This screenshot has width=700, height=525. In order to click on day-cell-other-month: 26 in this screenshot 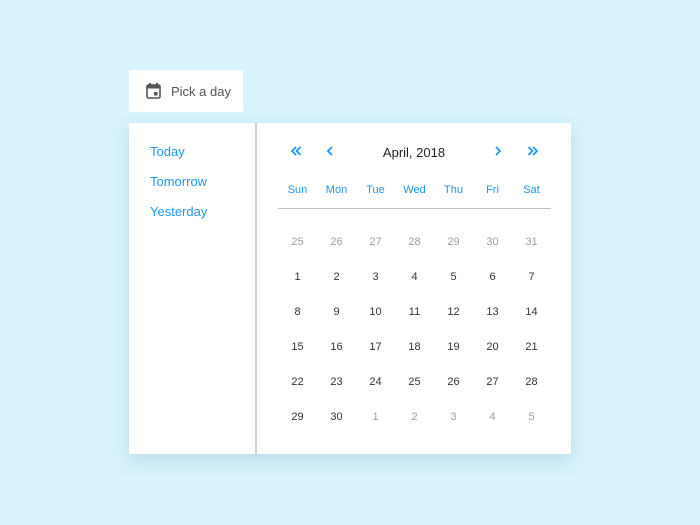, I will do `click(336, 246)`.